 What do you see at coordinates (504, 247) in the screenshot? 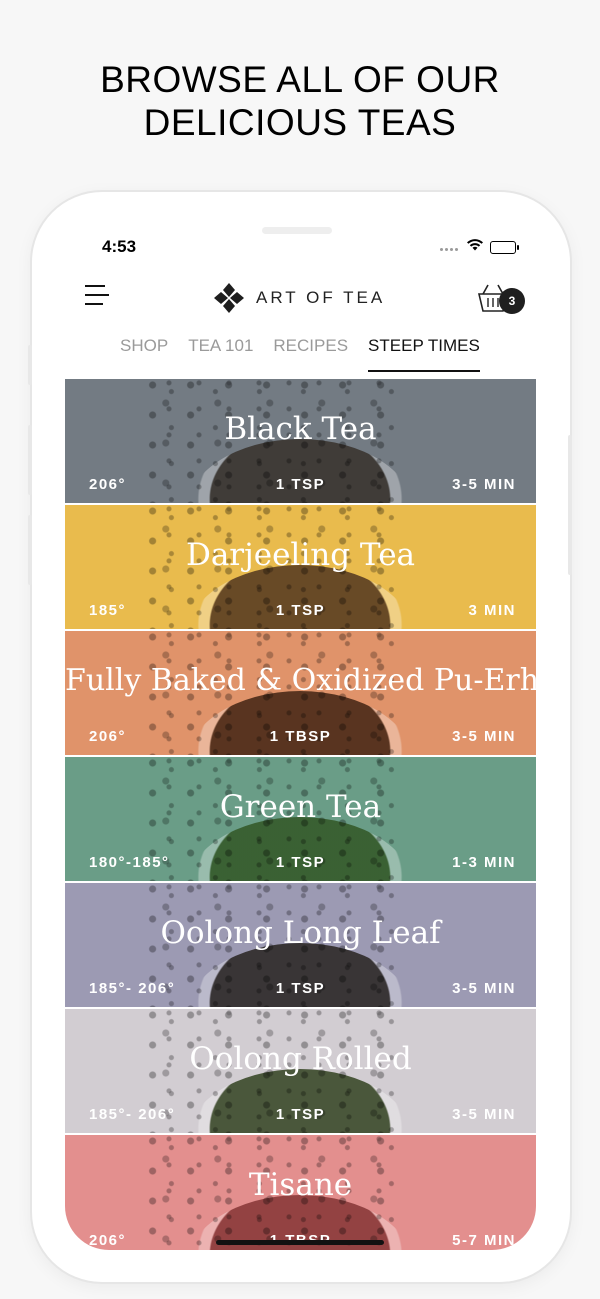
I see `battery-icon` at bounding box center [504, 247].